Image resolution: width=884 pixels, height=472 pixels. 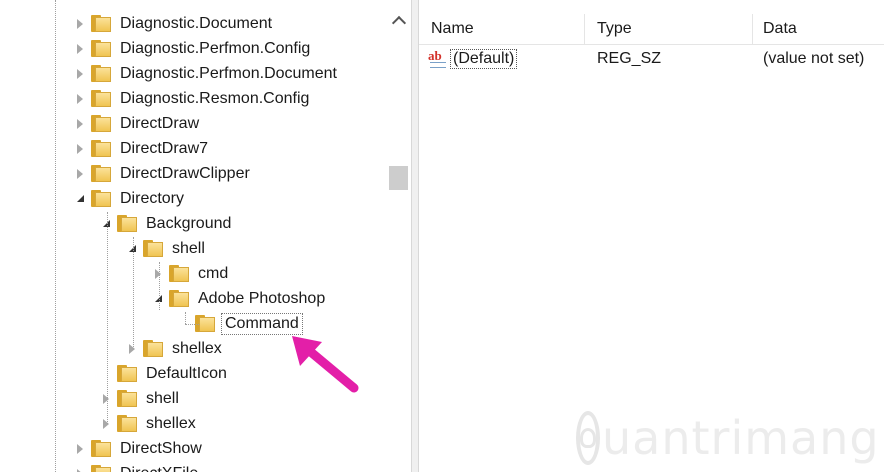 I want to click on scrollbar-thumb, so click(x=398, y=178).